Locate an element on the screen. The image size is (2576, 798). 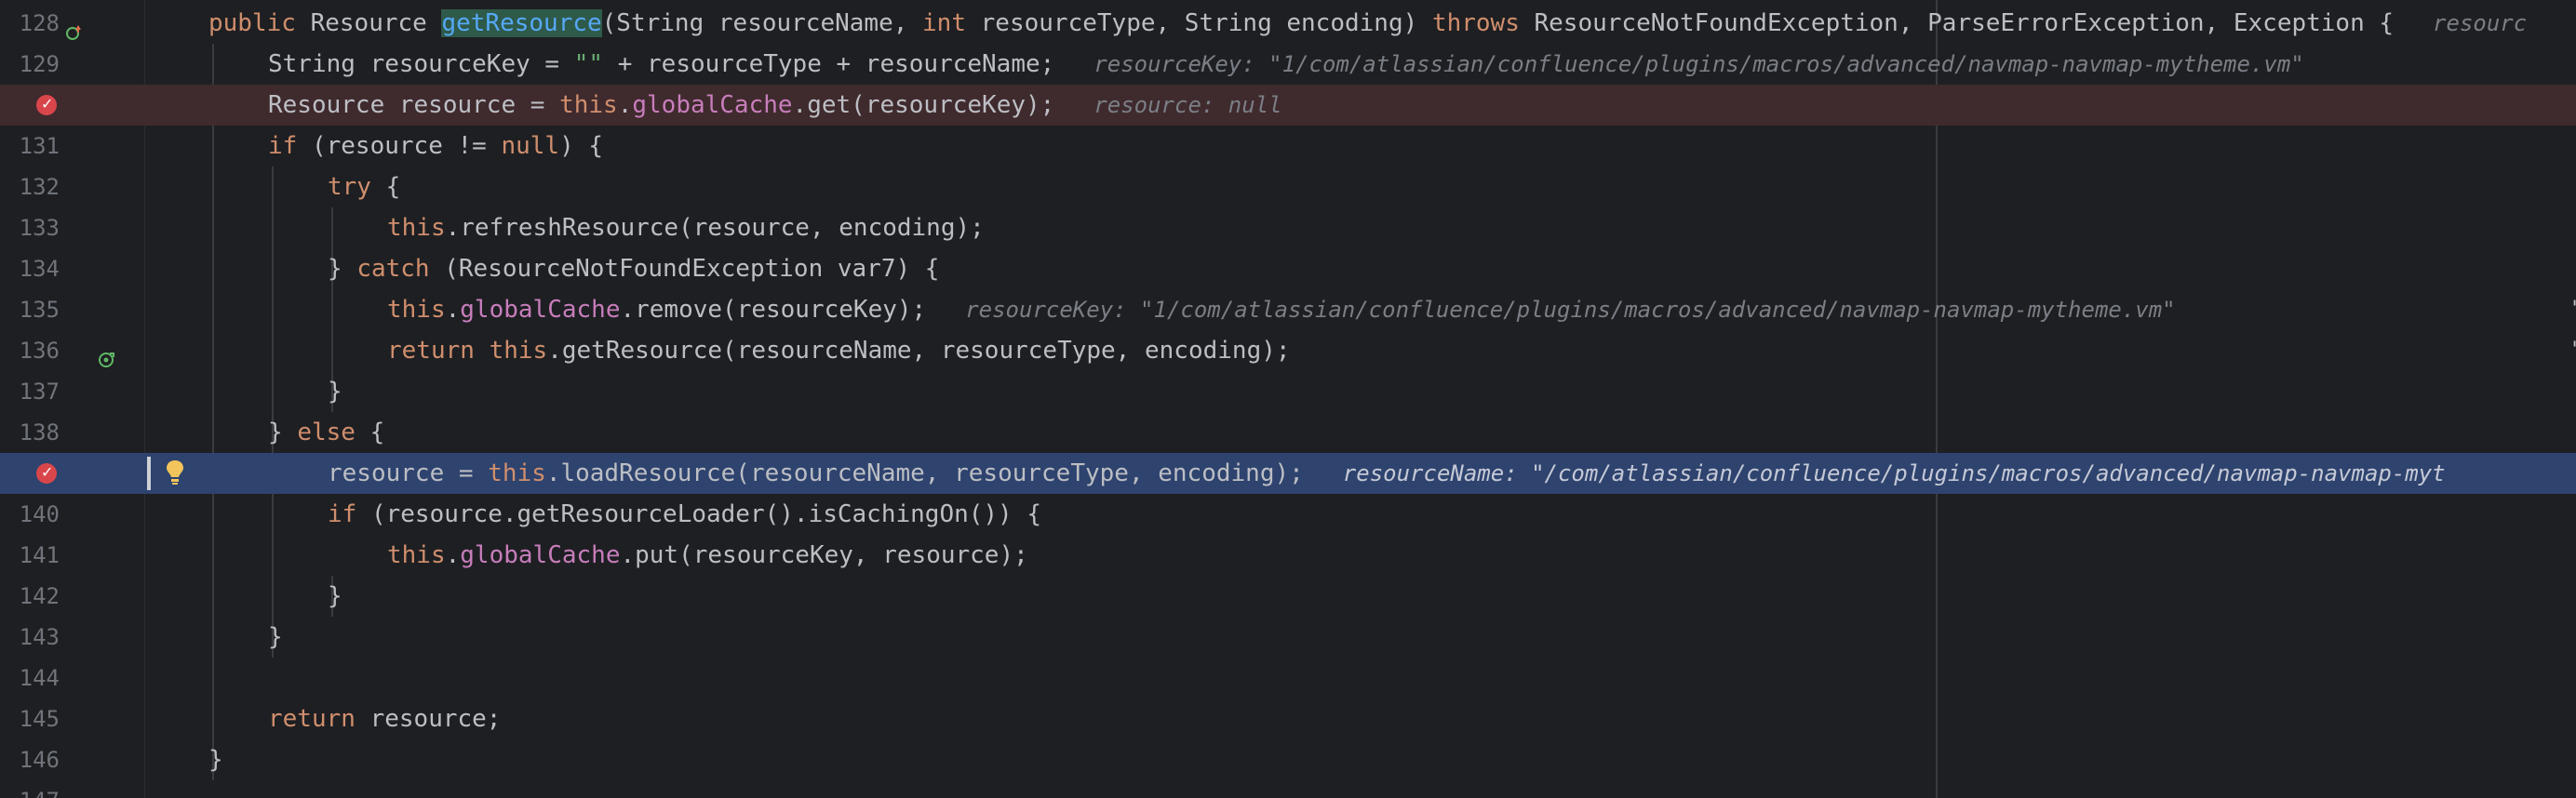
code-token: resource = is located at coordinates (408, 473).